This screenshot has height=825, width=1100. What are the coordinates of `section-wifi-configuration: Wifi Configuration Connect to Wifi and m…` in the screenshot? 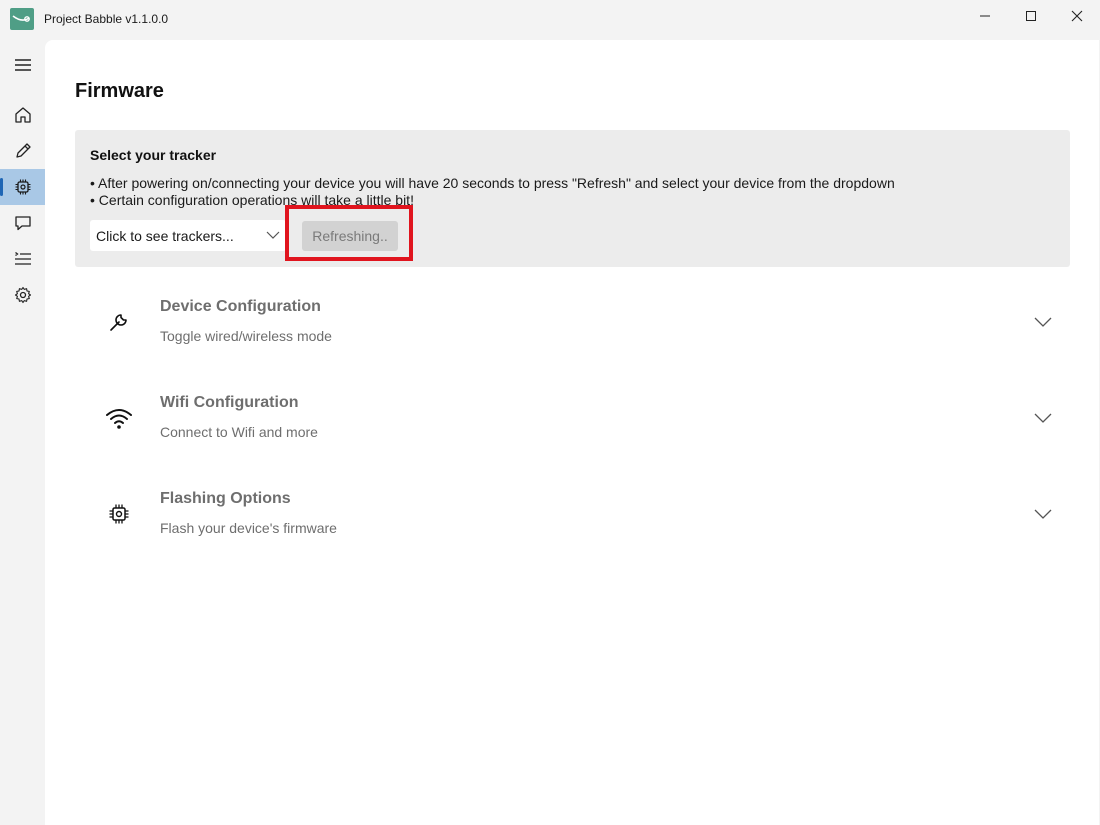 It's located at (580, 430).